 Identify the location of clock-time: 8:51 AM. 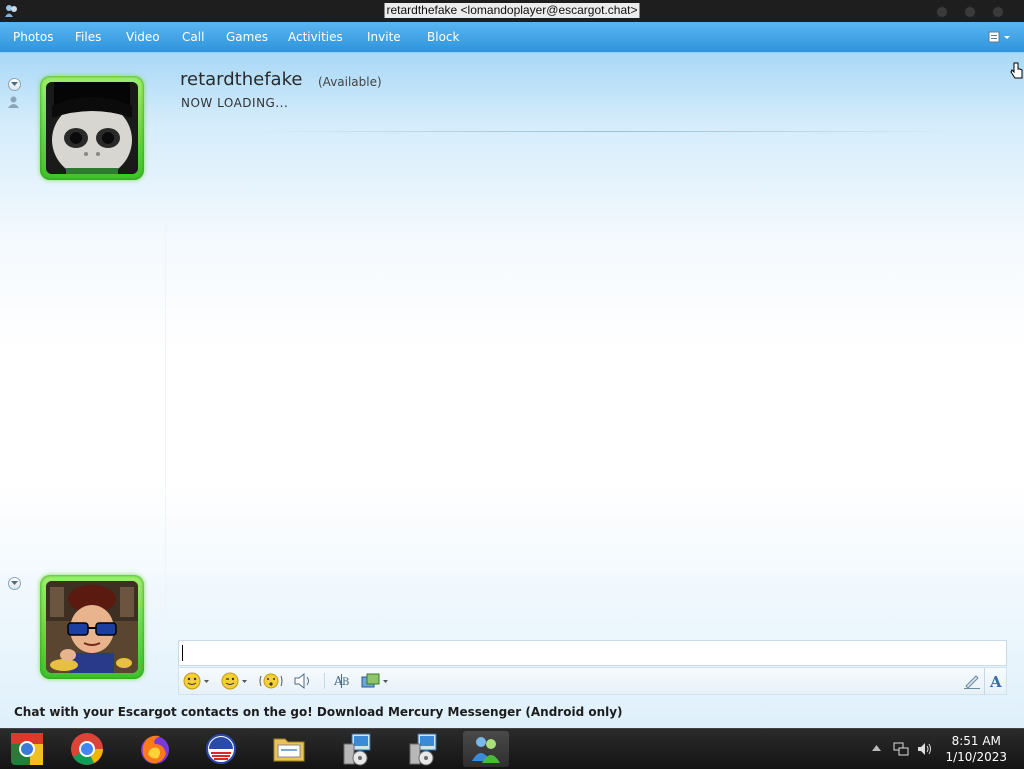
(976, 741).